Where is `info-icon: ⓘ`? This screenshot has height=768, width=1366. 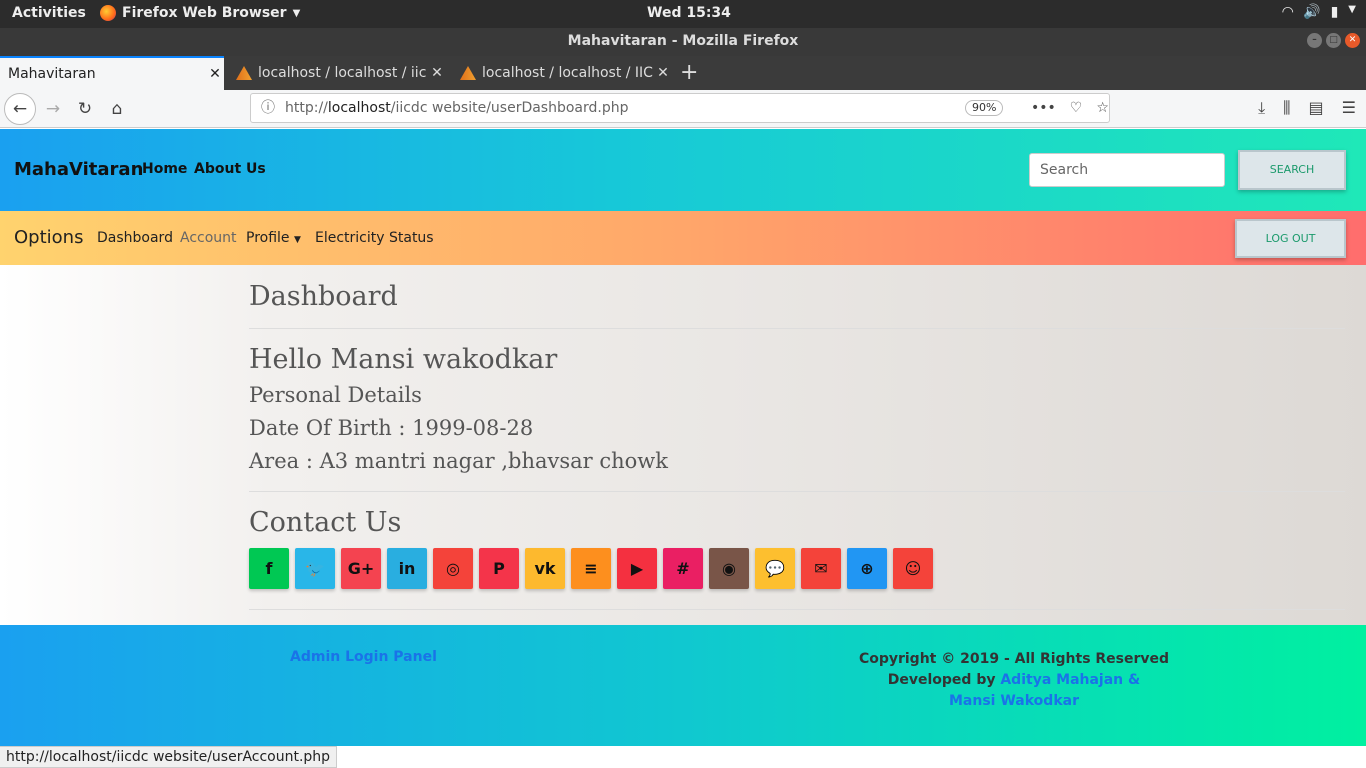 info-icon: ⓘ is located at coordinates (268, 108).